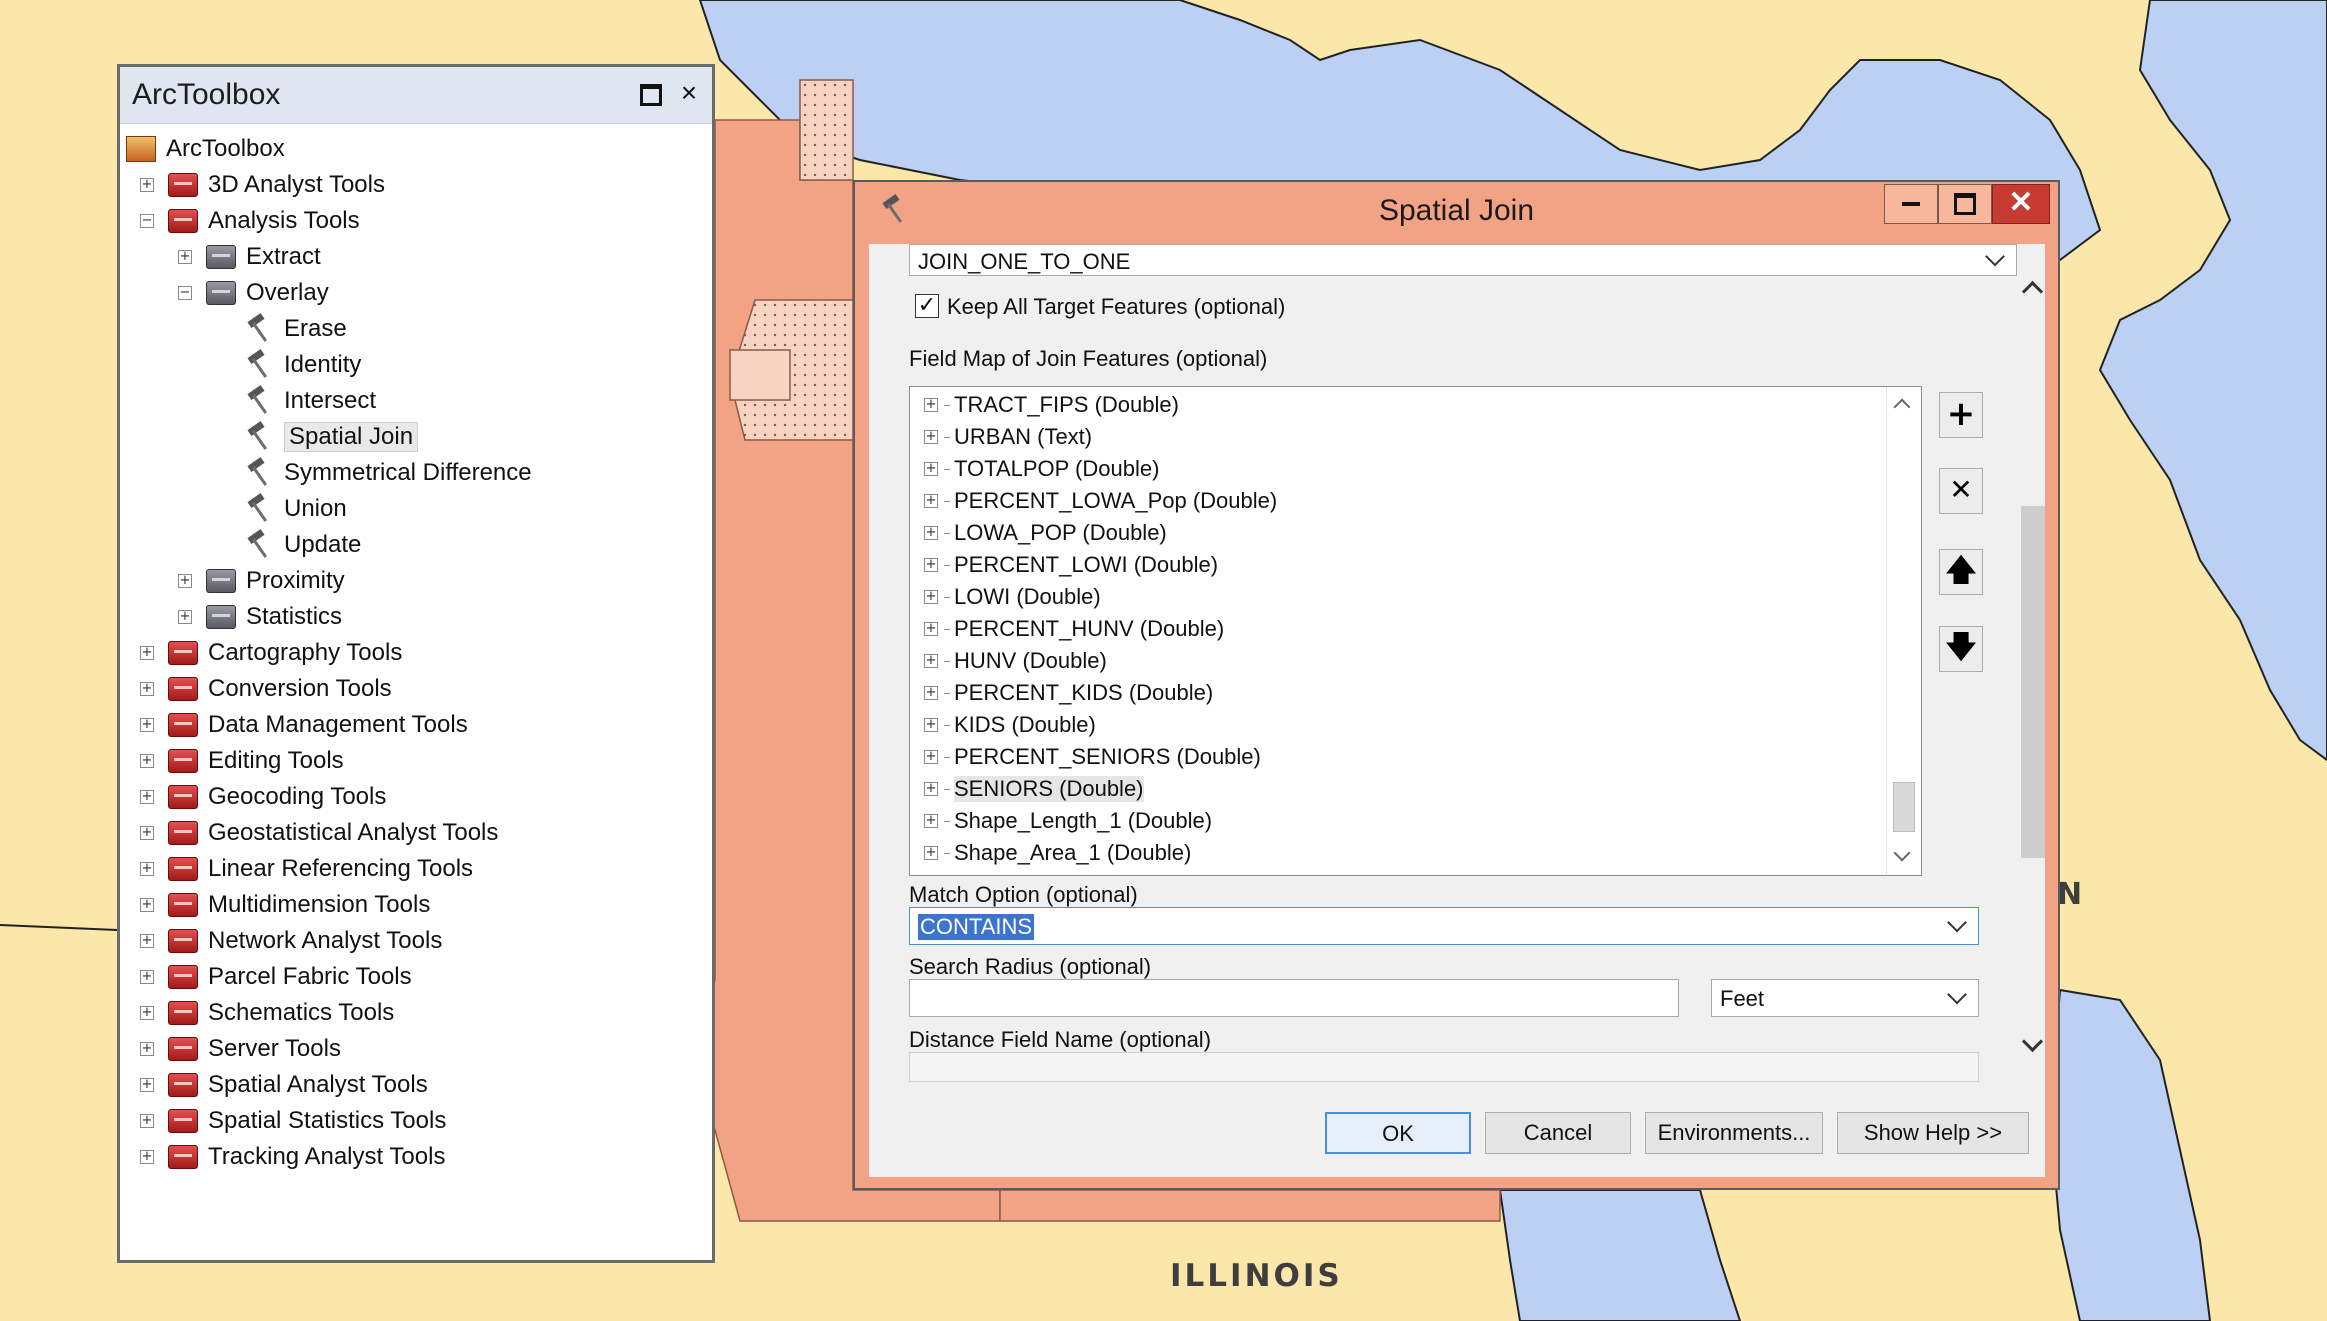 The width and height of the screenshot is (2327, 1321). Describe the element at coordinates (927, 306) in the screenshot. I see `keep-all-checkbox: ✓` at that location.